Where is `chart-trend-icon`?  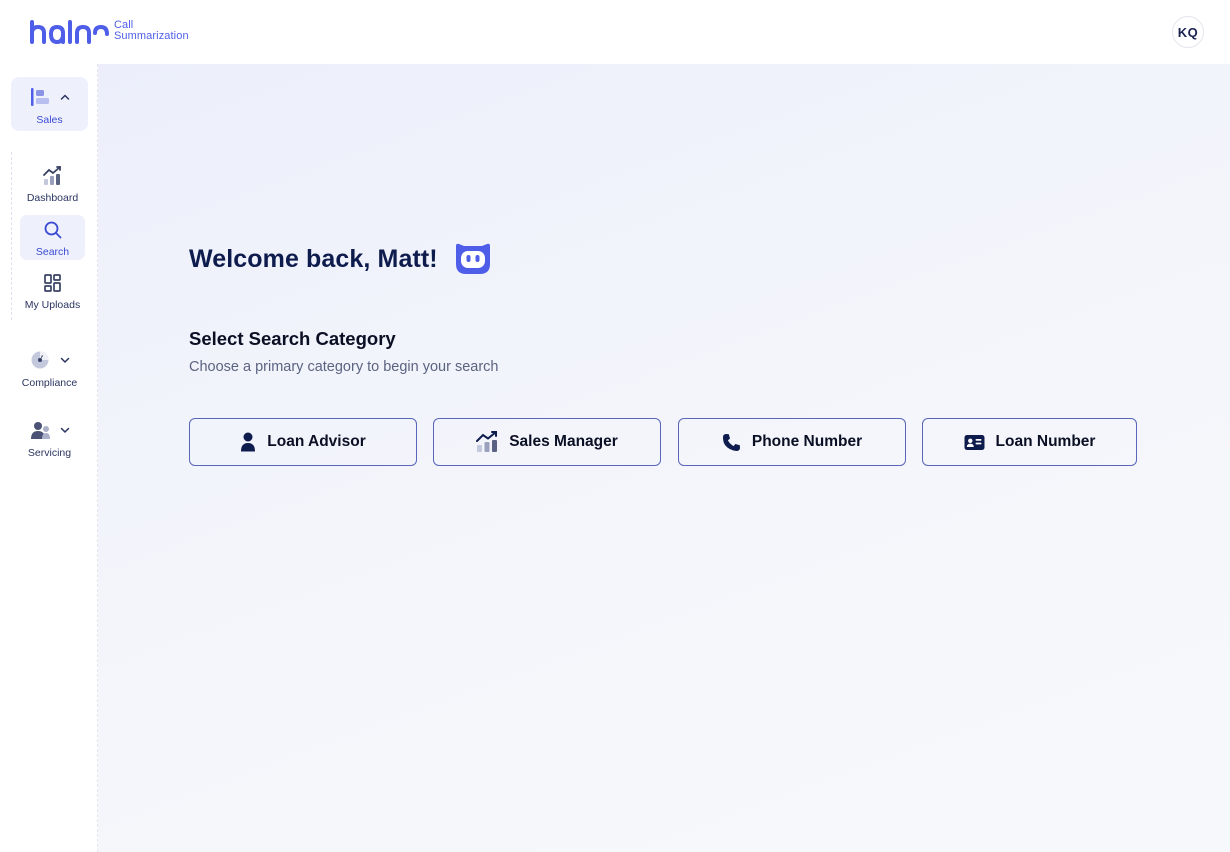 chart-trend-icon is located at coordinates (487, 441).